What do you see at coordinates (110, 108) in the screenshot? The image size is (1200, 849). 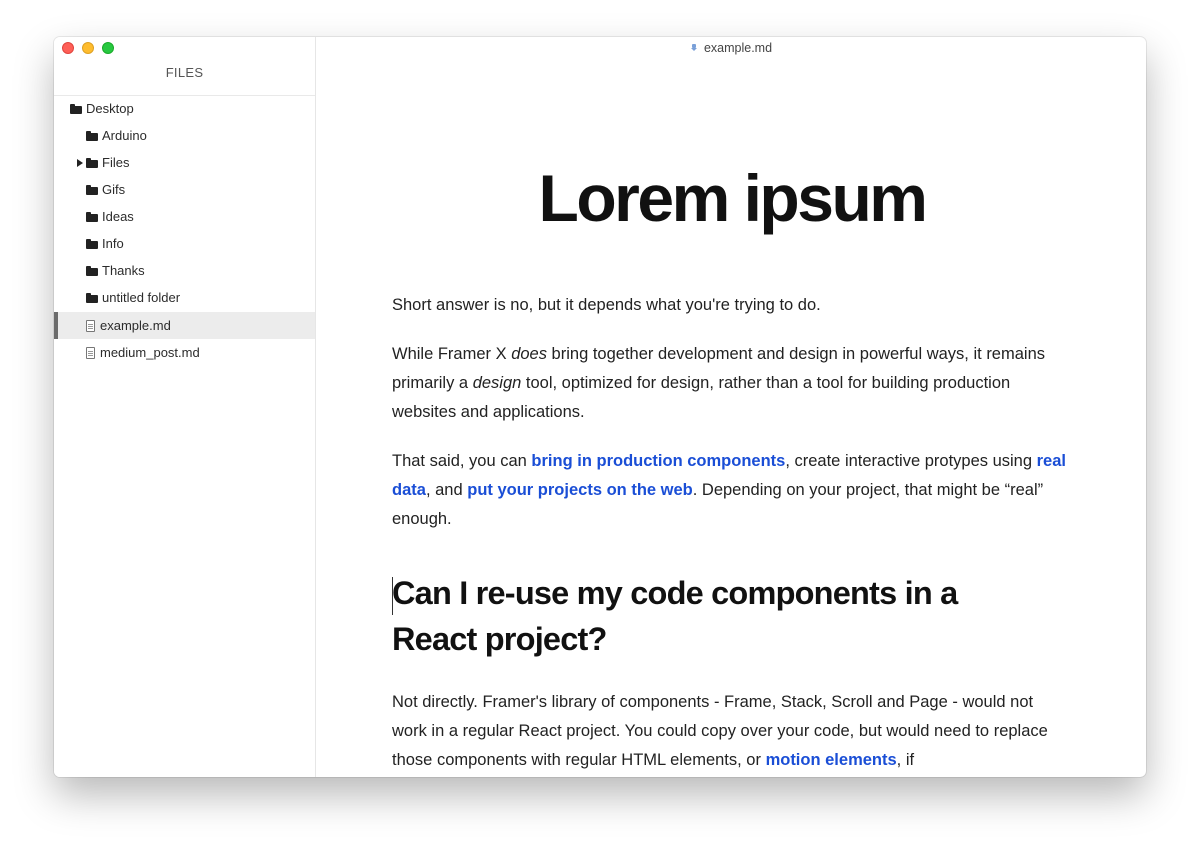 I see `tree-item-label: Desktop` at bounding box center [110, 108].